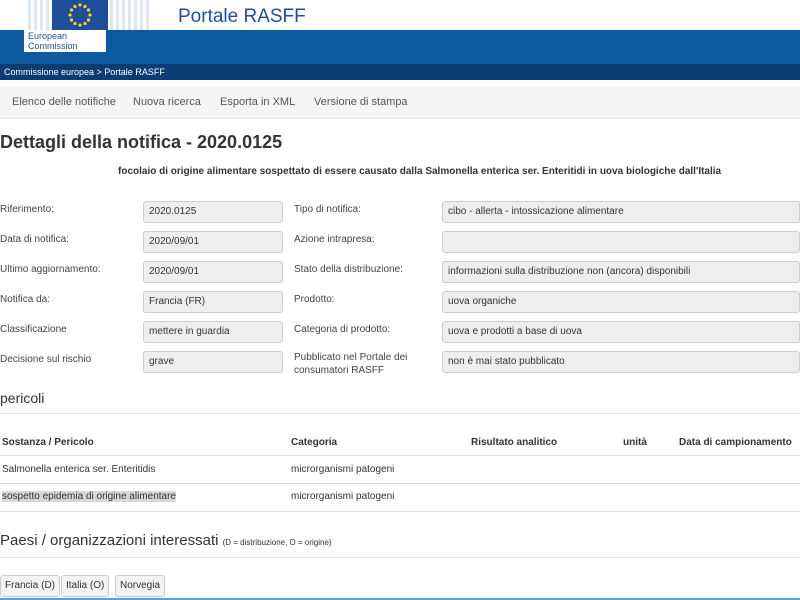  Describe the element at coordinates (334, 239) in the screenshot. I see `label-action-taken: Azione intrapresa:` at that location.